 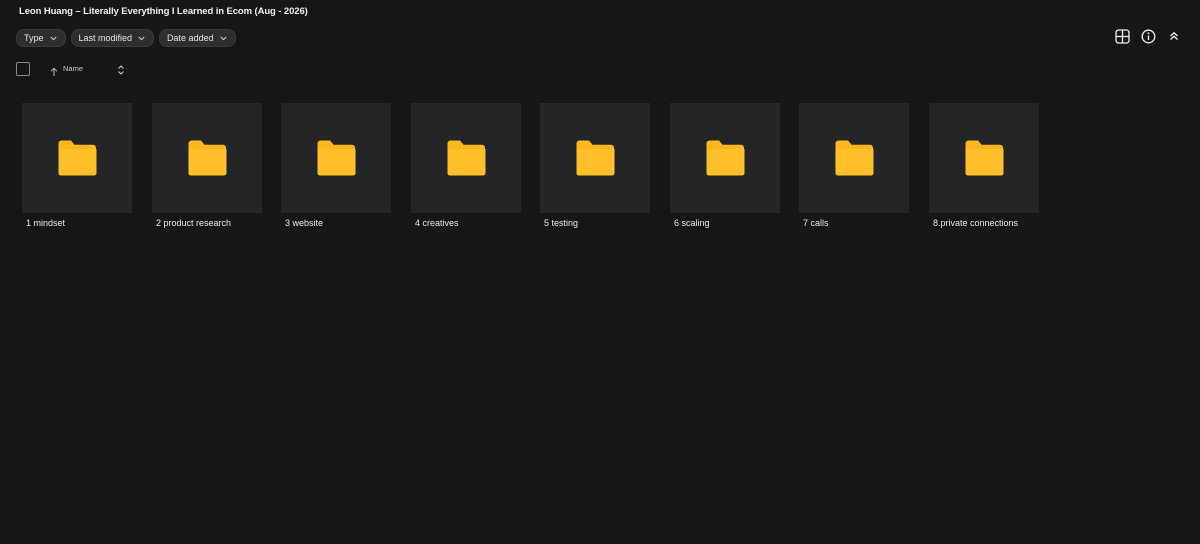 I want to click on folder-name: 2 product research, so click(x=194, y=223).